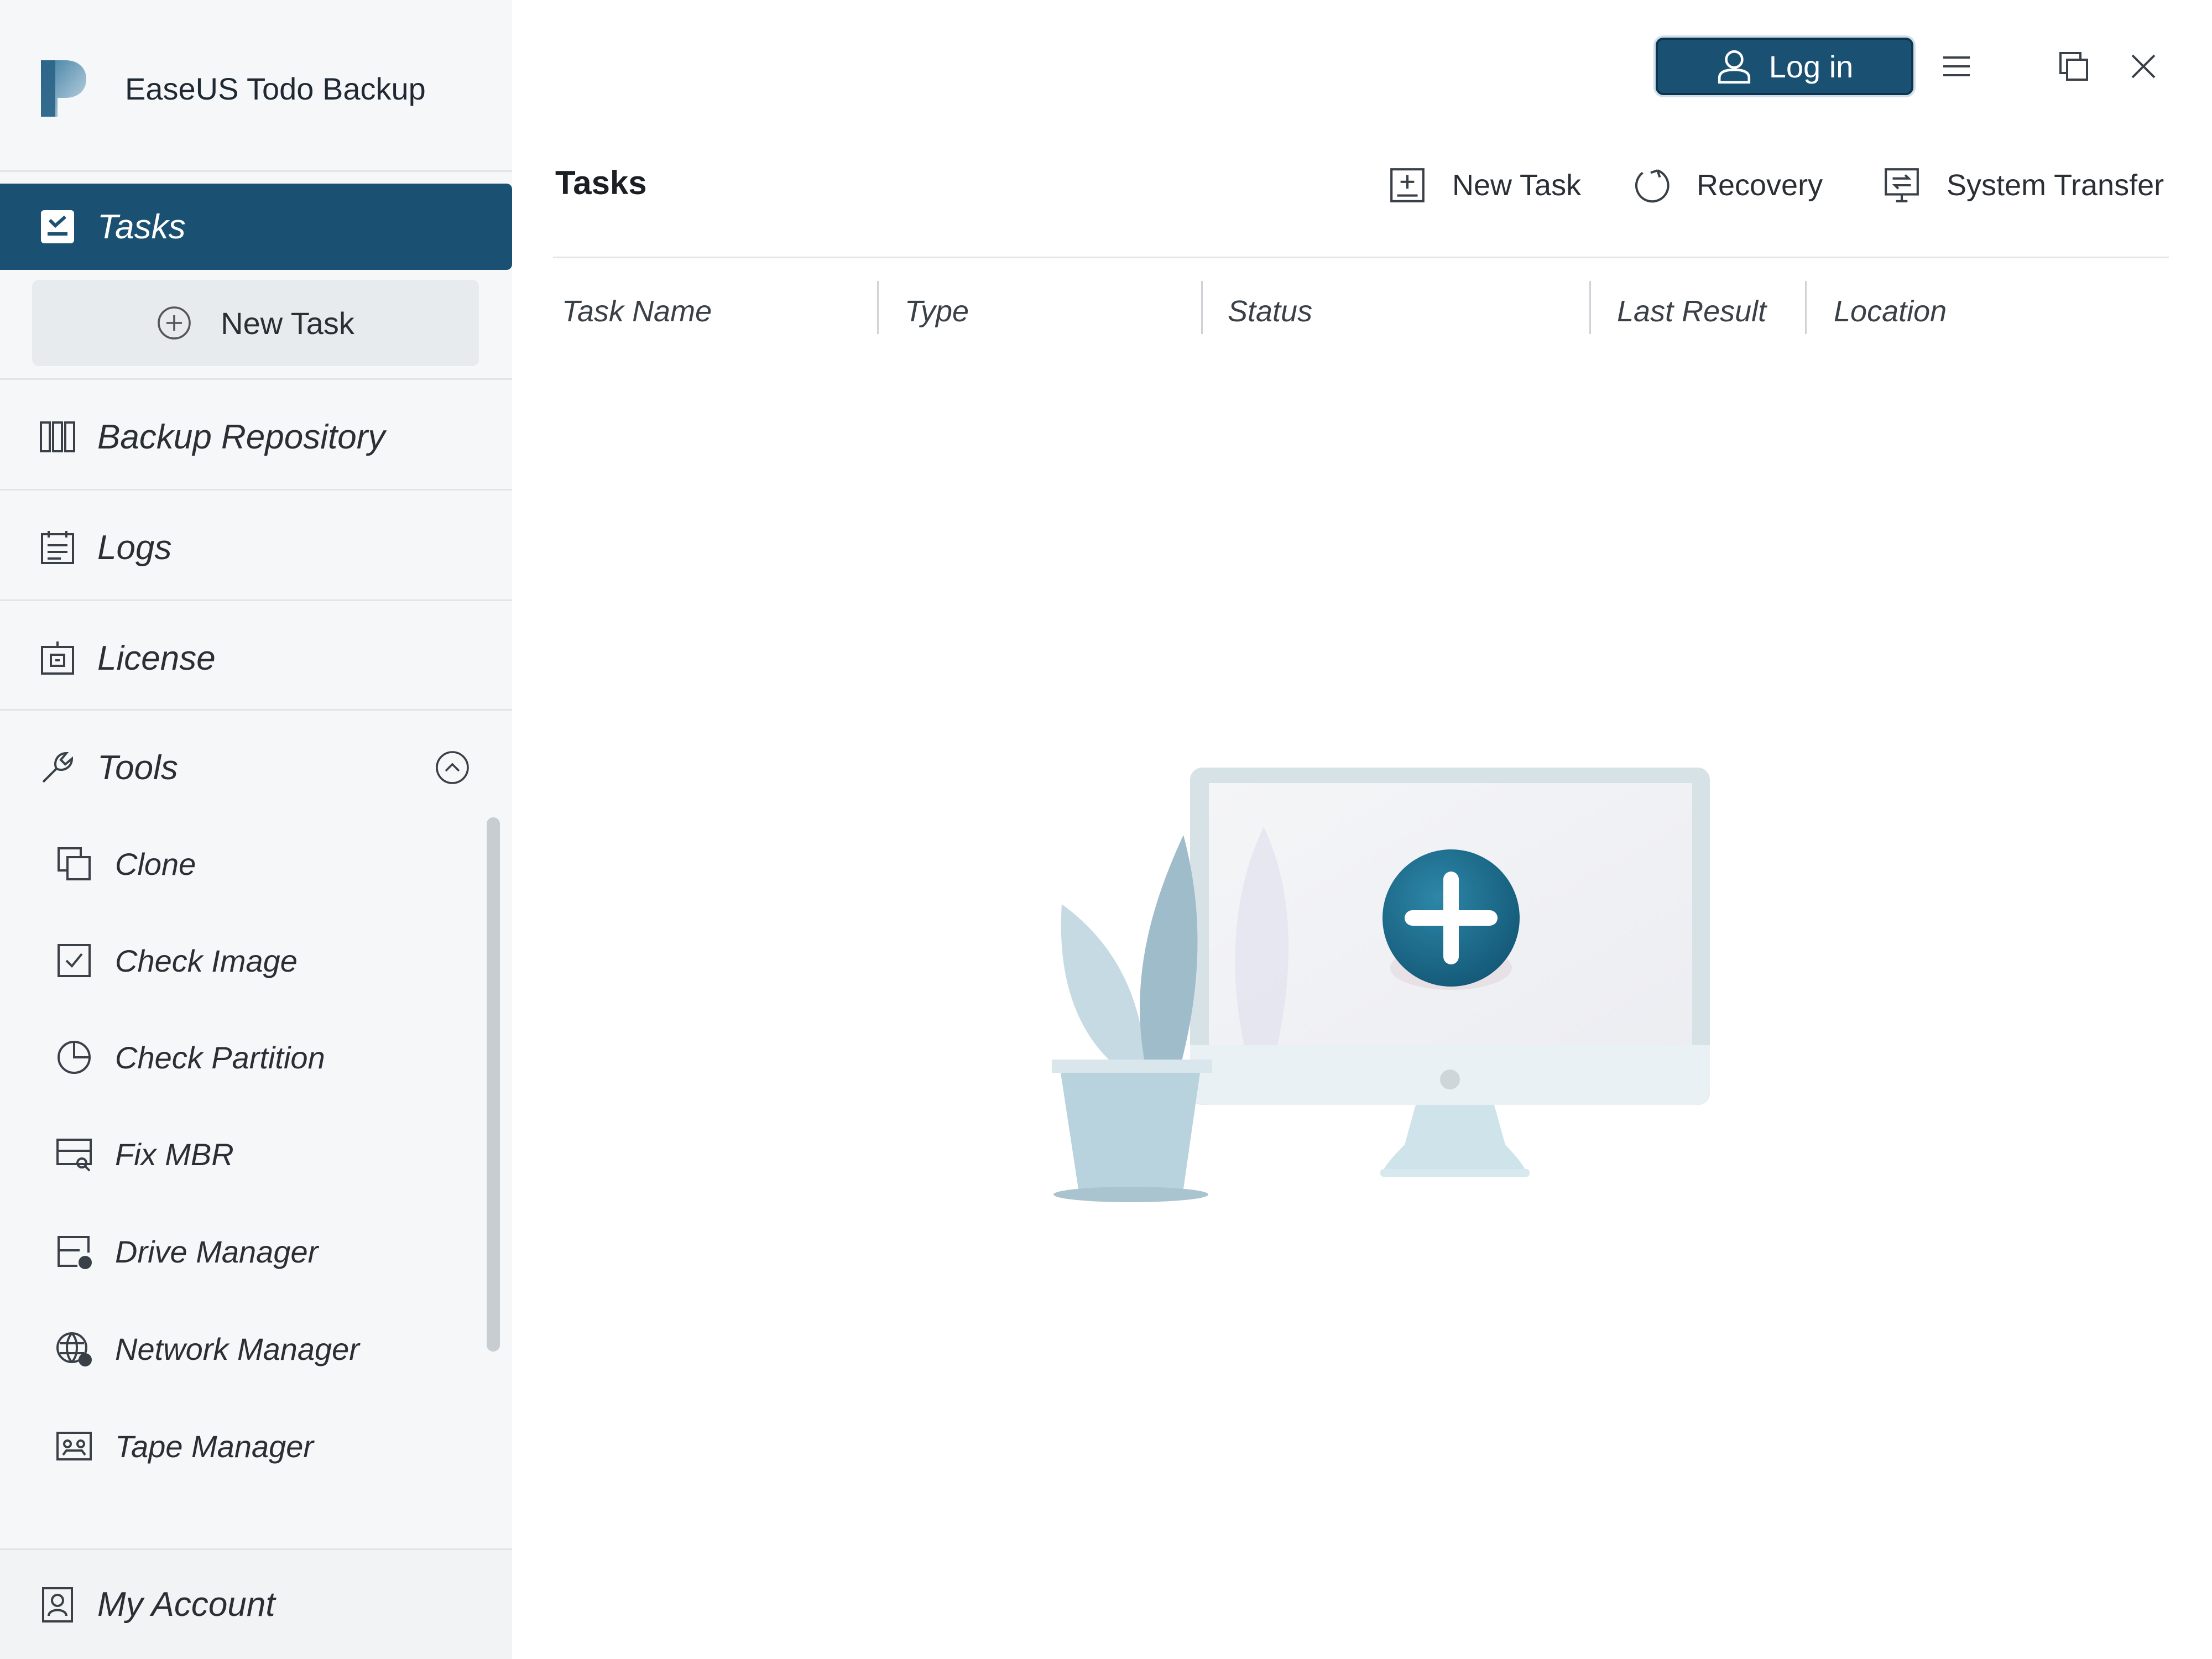 This screenshot has width=2212, height=1659. What do you see at coordinates (244, 1154) in the screenshot?
I see `tool-item-fix-mbr: Fix MBR` at bounding box center [244, 1154].